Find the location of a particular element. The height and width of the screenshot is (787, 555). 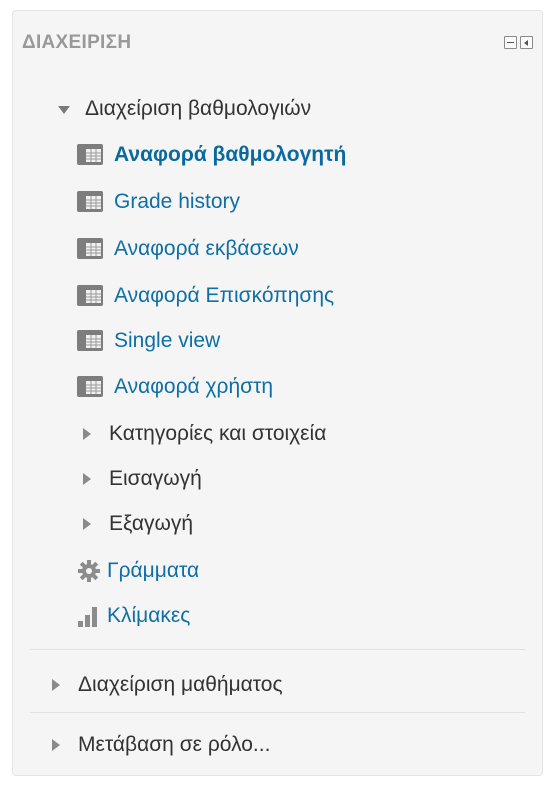

tree-item-grades-admin: Διαχείριση βαθμολογιών is located at coordinates (184, 109).